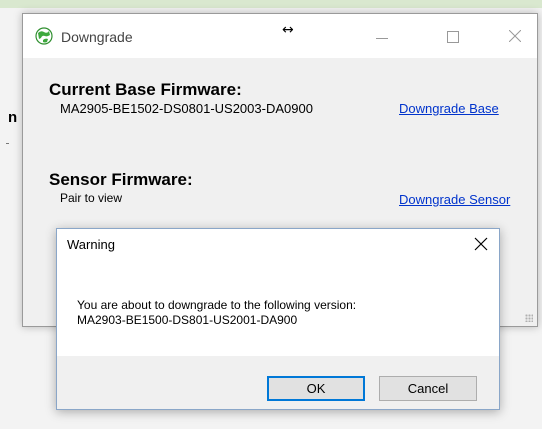 This screenshot has width=542, height=429. What do you see at coordinates (186, 108) in the screenshot?
I see `base-firmware-version: MA2905-BE1502-DS0801-US2003-DA0900` at bounding box center [186, 108].